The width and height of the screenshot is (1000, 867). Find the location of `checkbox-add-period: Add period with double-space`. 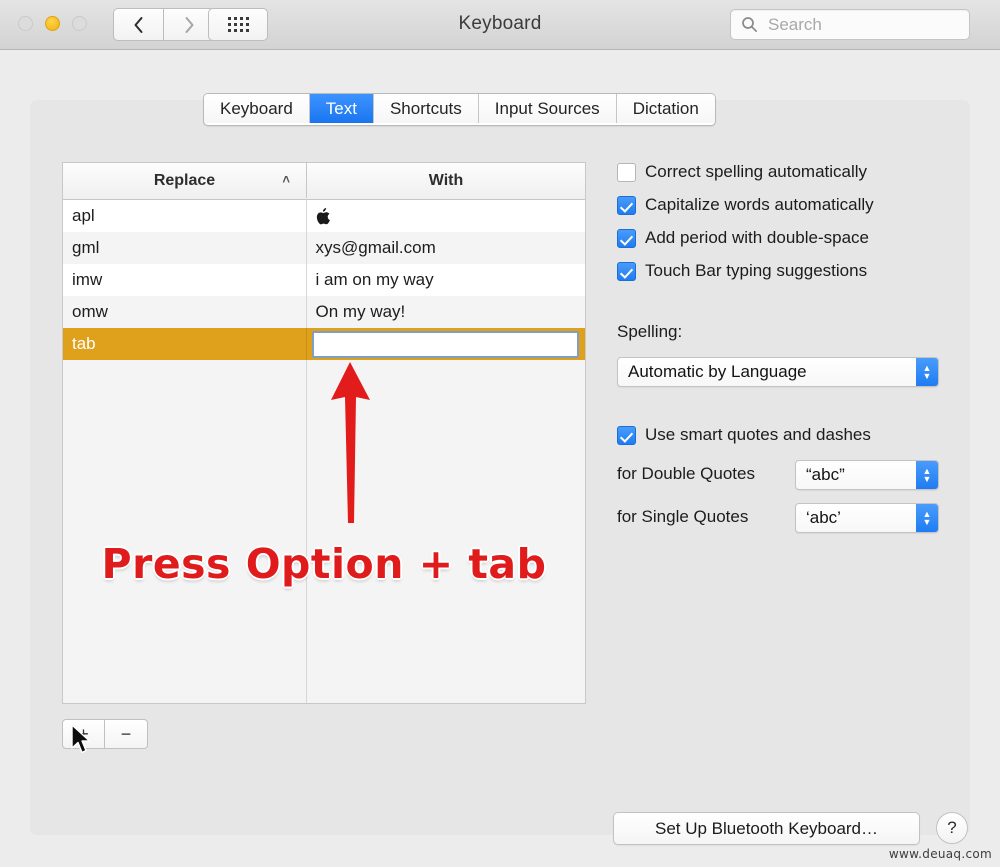

checkbox-add-period: Add period with double-space is located at coordinates (743, 238).